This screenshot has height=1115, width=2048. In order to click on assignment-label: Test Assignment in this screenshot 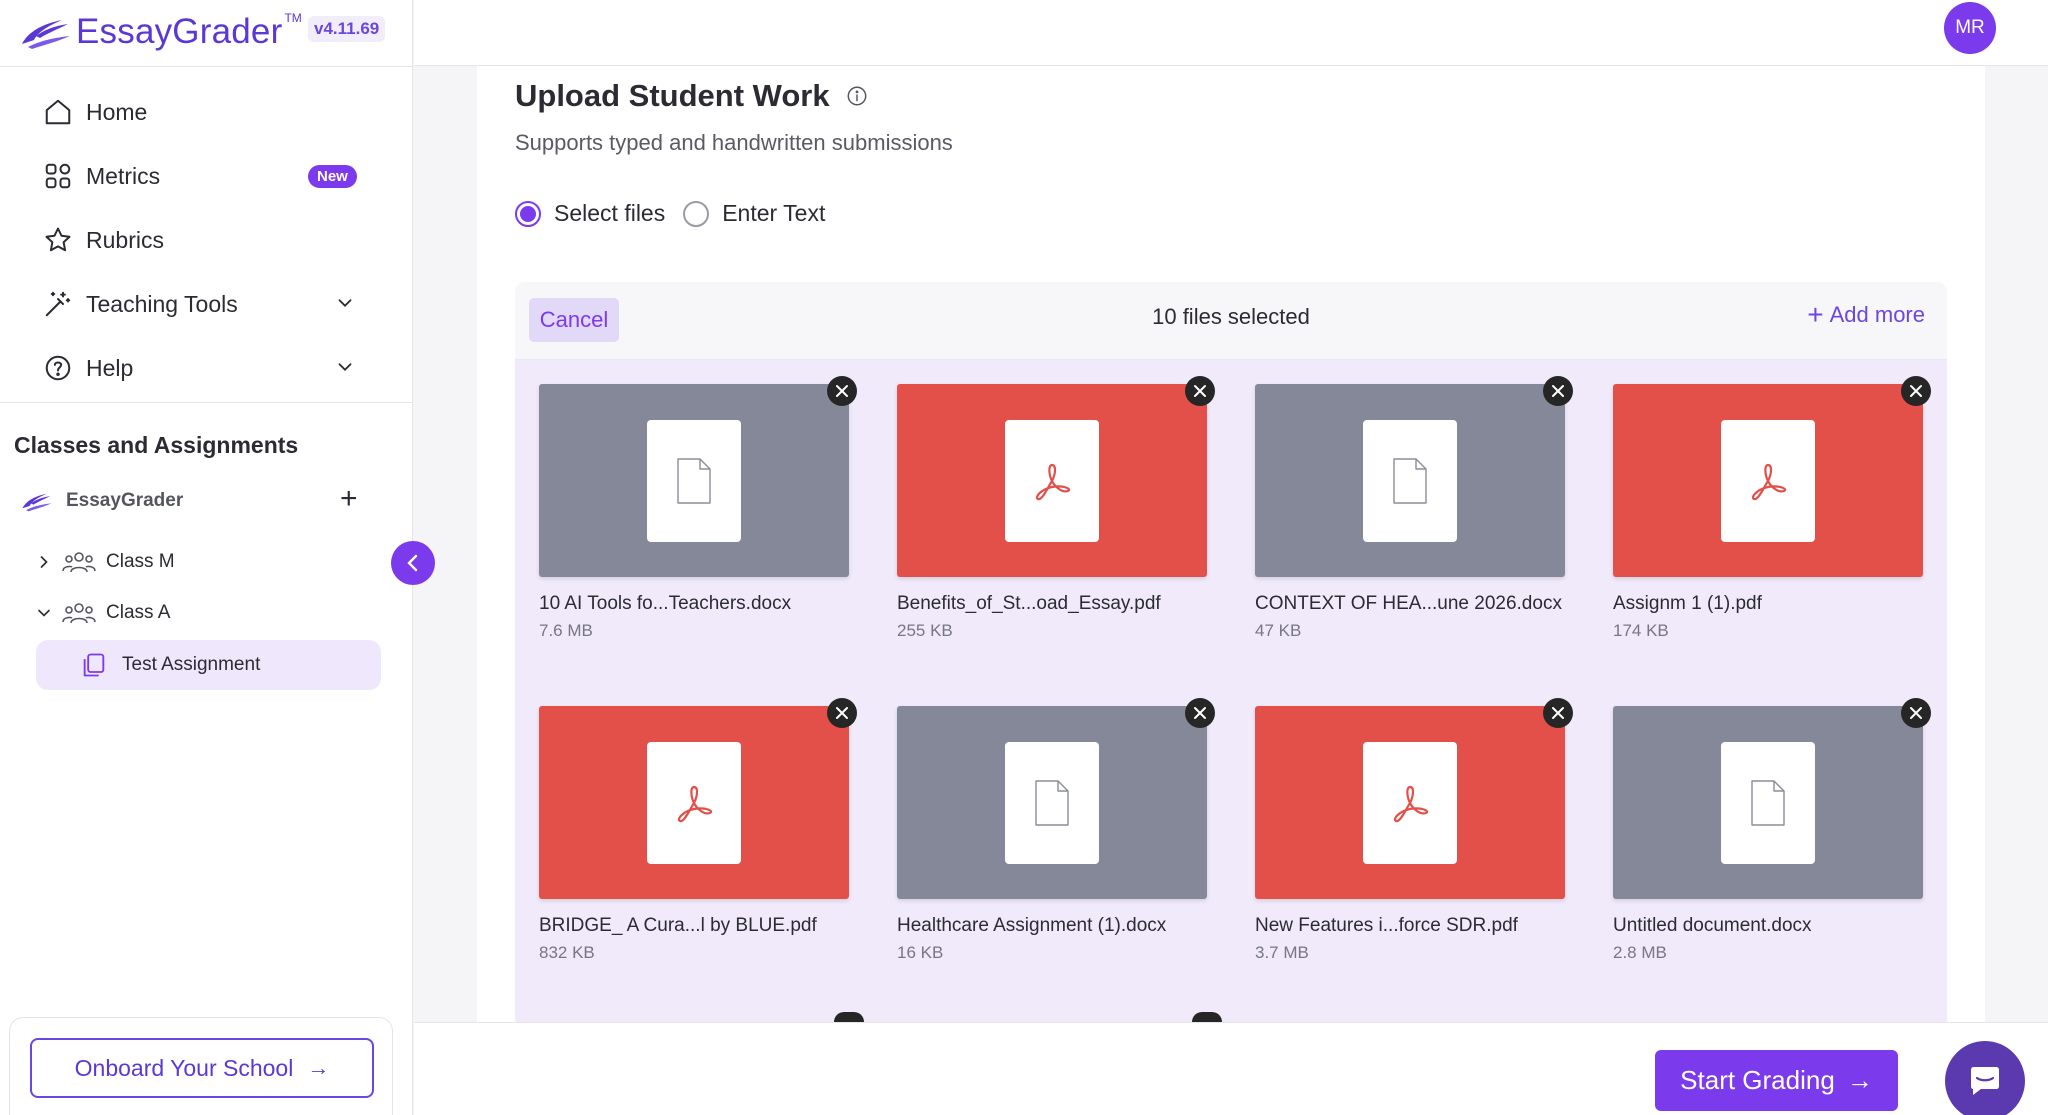, I will do `click(191, 664)`.